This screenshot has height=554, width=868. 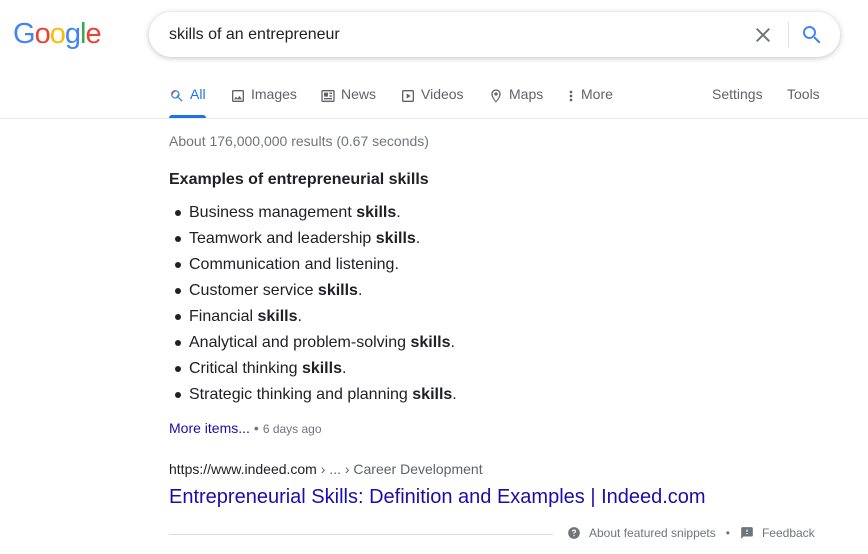 What do you see at coordinates (313, 320) in the screenshot?
I see `list-item: Financial skills.` at bounding box center [313, 320].